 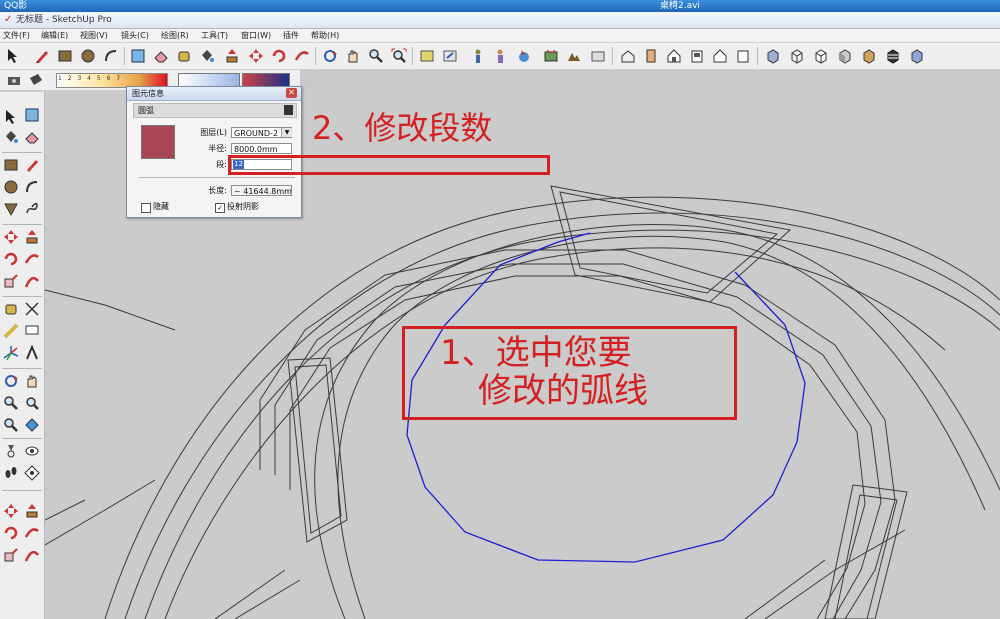 What do you see at coordinates (501, 56) in the screenshot?
I see `walk-figure-icon` at bounding box center [501, 56].